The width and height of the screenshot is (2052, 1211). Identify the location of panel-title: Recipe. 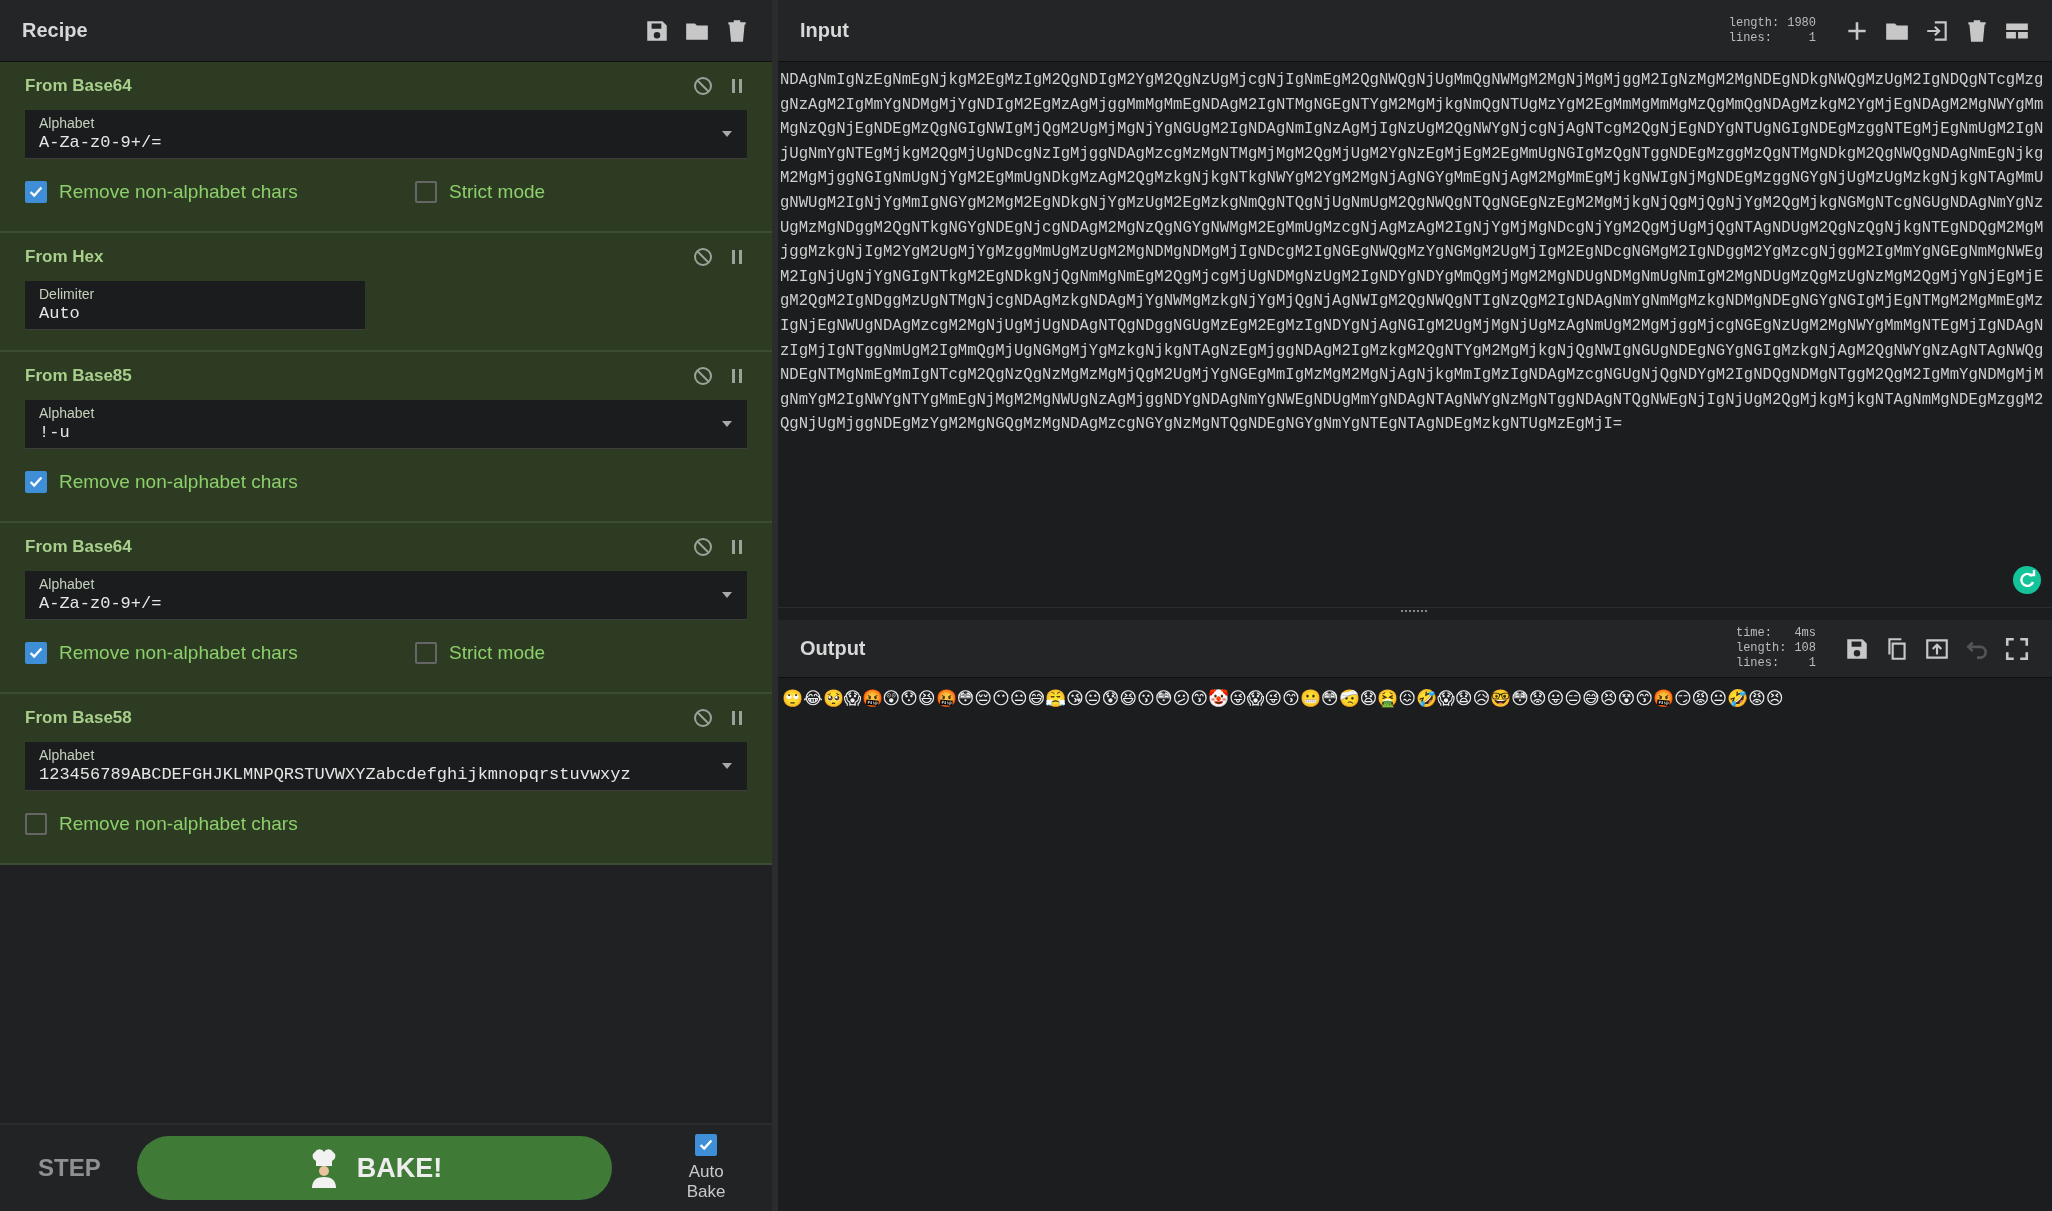
(55, 30).